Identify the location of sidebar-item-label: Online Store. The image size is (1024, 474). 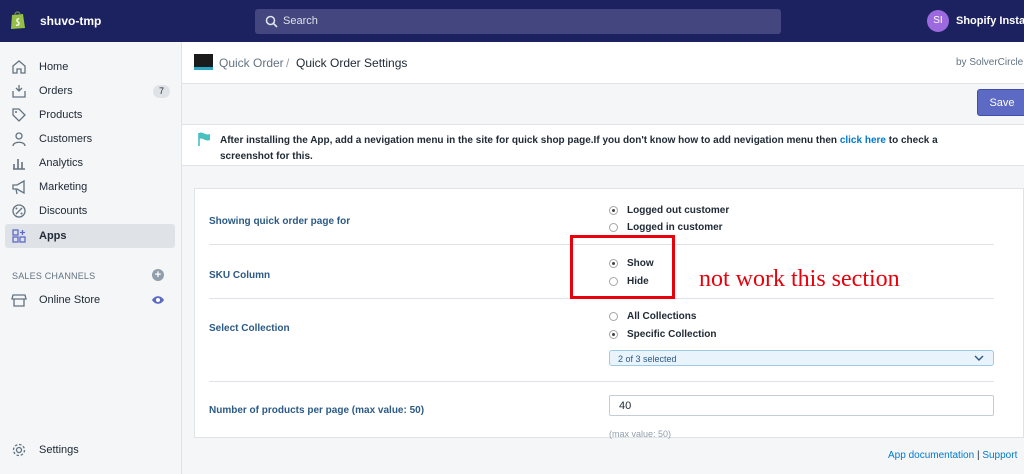
(70, 300).